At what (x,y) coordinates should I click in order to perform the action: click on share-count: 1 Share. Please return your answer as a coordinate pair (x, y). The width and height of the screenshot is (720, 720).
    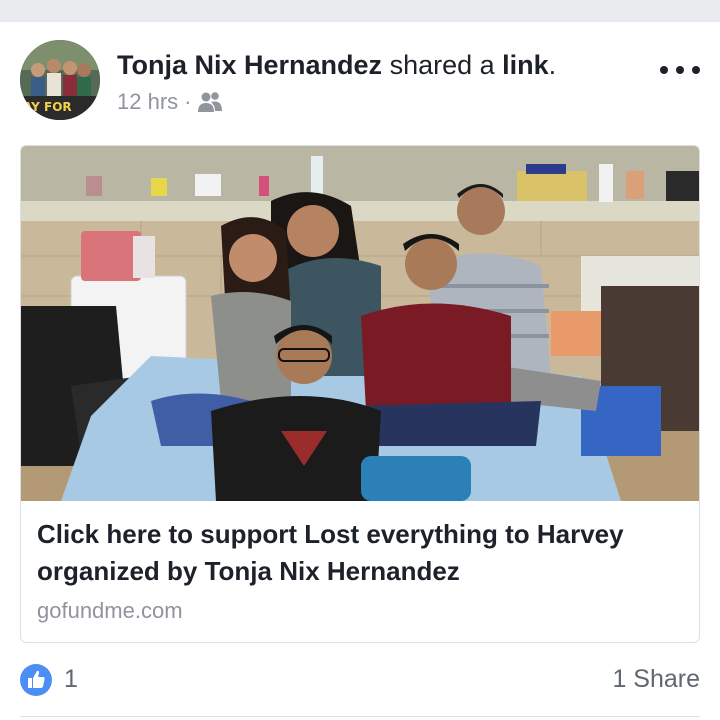
    Looking at the image, I should click on (656, 679).